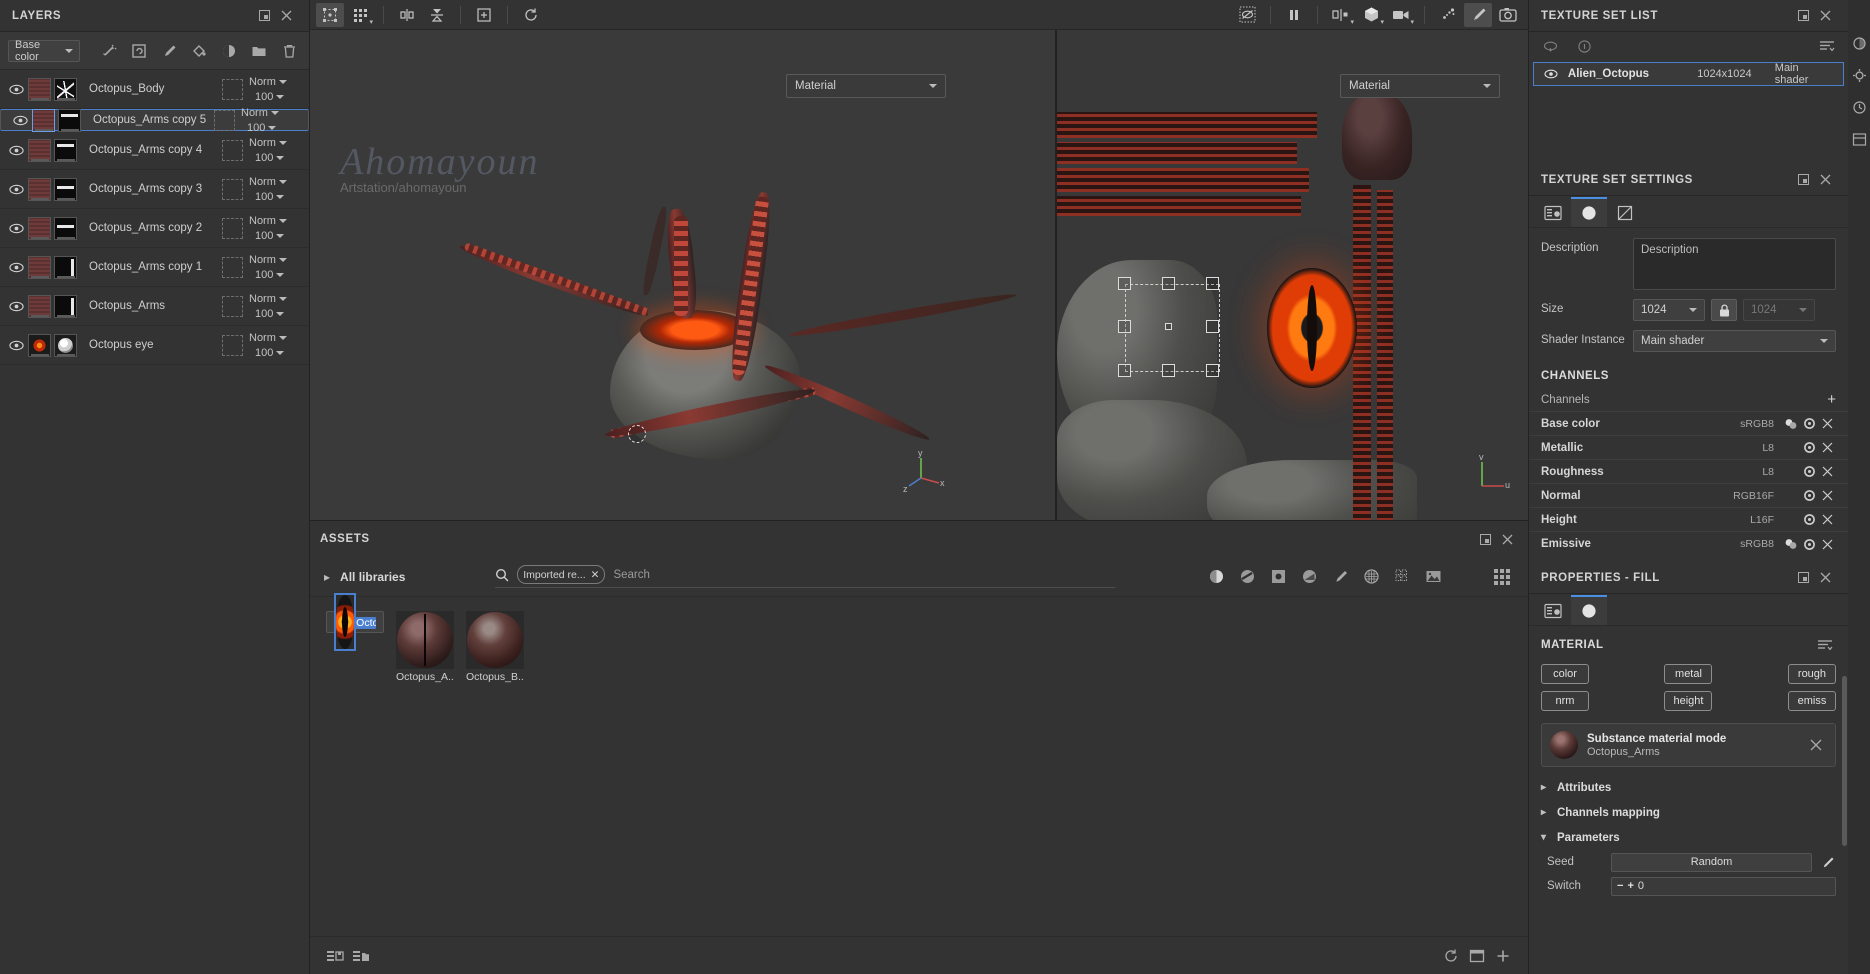 The height and width of the screenshot is (974, 1870). What do you see at coordinates (1859, 75) in the screenshot?
I see `display-rail-icon` at bounding box center [1859, 75].